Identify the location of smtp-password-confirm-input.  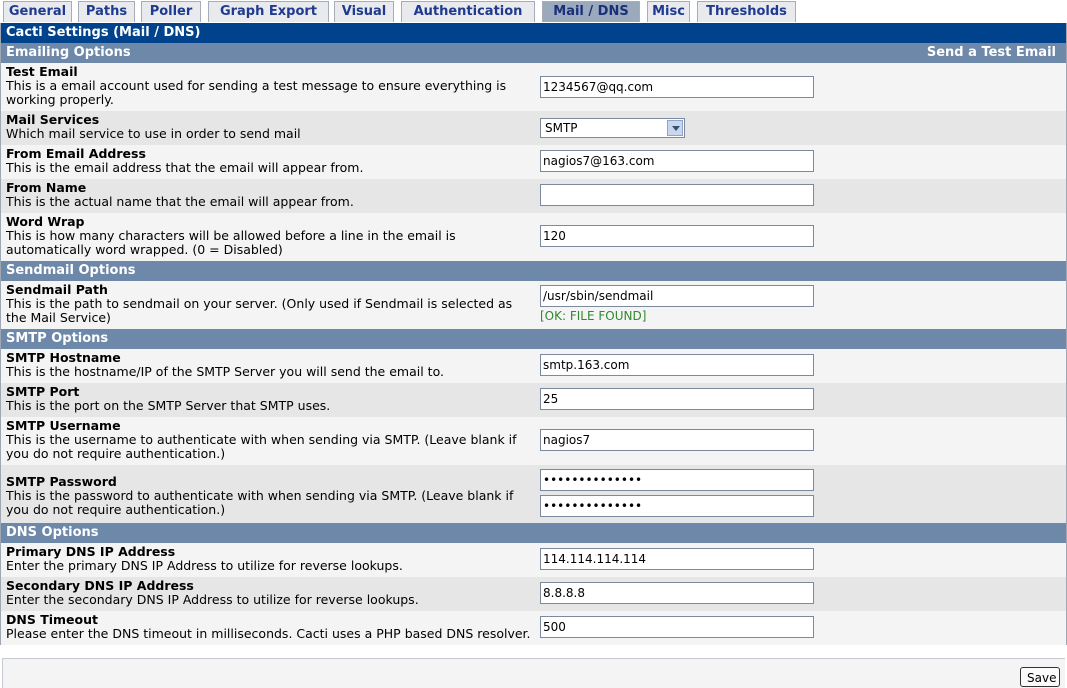
(677, 506).